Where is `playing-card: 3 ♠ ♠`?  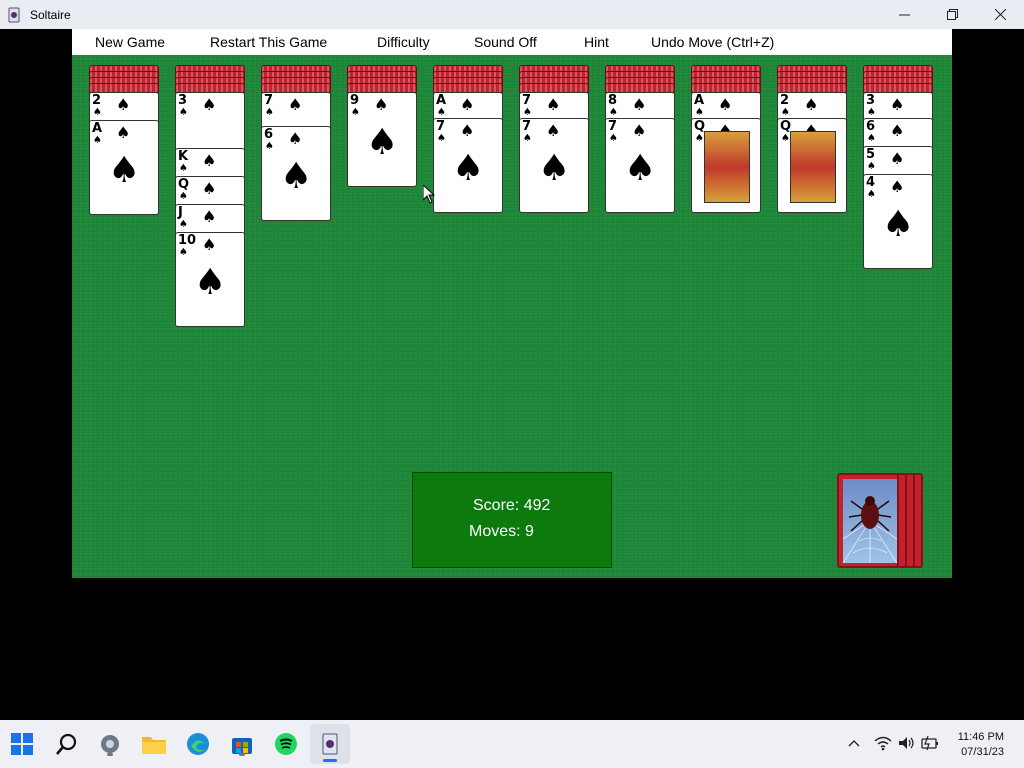 playing-card: 3 ♠ ♠ is located at coordinates (210, 124).